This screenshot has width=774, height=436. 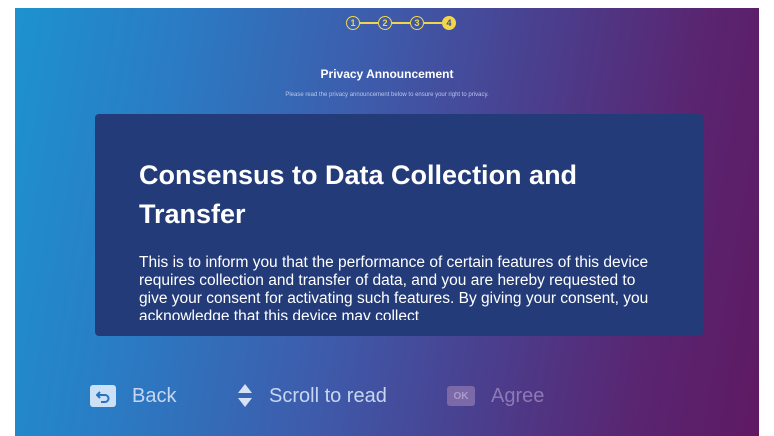 I want to click on return-key-icon, so click(x=103, y=396).